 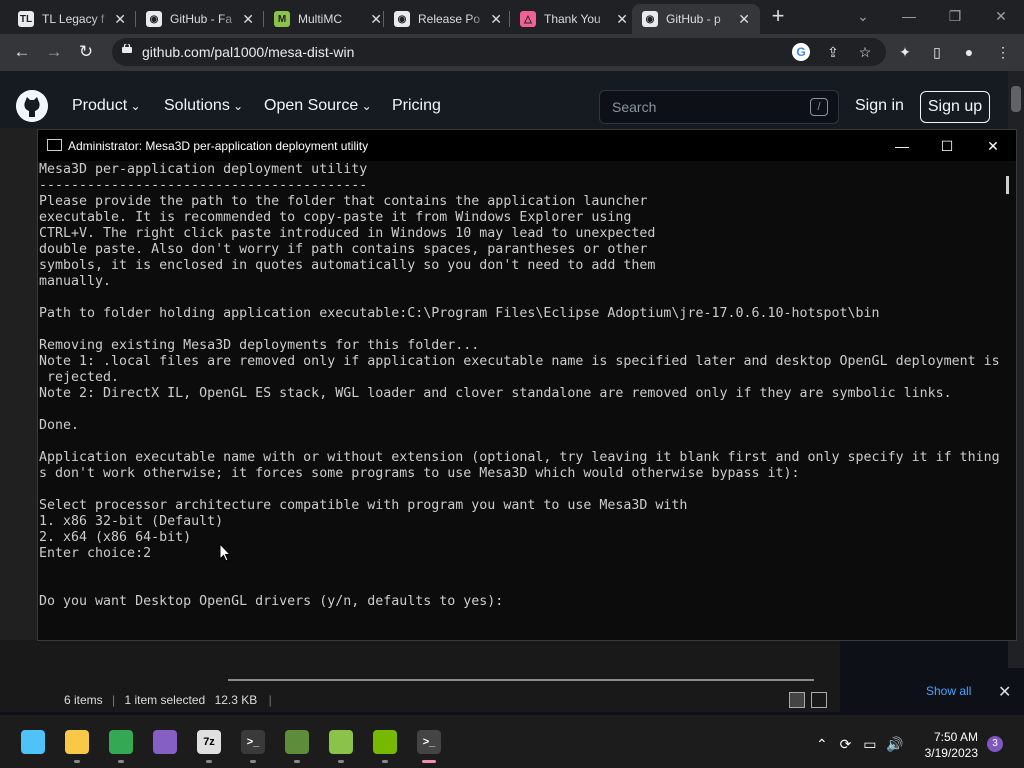 I want to click on system-tray: ⌃ ⟳ ▭ 🔊, so click(x=860, y=744).